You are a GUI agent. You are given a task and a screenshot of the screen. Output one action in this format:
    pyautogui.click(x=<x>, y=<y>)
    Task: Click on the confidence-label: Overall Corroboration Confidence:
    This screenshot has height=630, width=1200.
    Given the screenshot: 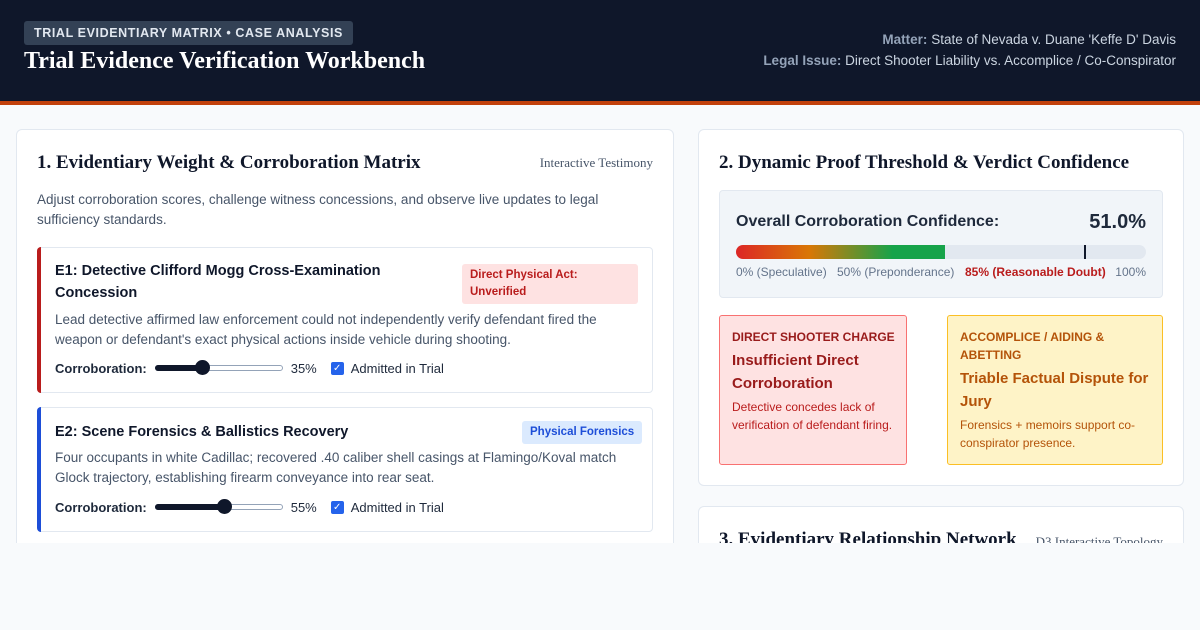 What is the action you would take?
    pyautogui.click(x=868, y=221)
    